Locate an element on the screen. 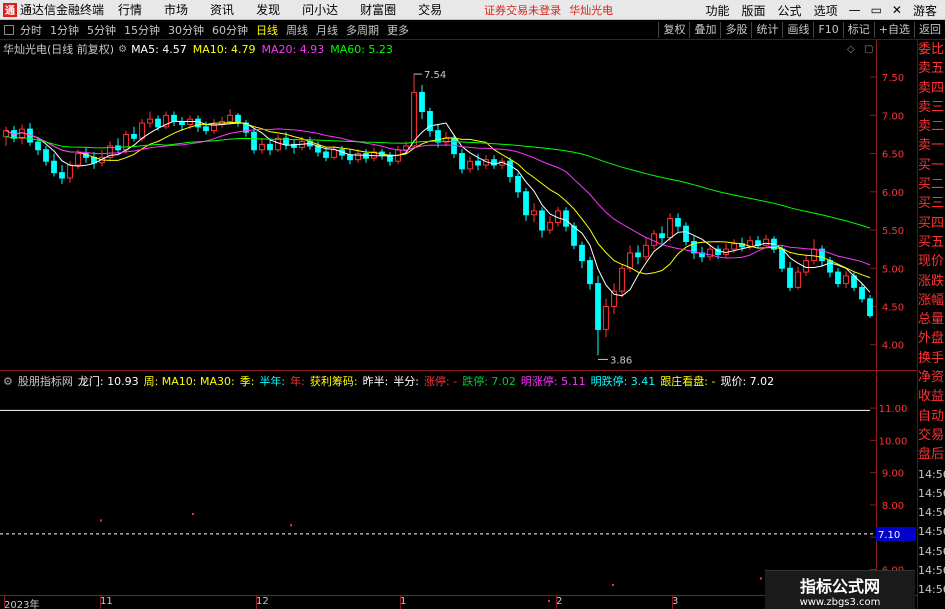  watermark-url: www.zbgs3.com is located at coordinates (840, 602).